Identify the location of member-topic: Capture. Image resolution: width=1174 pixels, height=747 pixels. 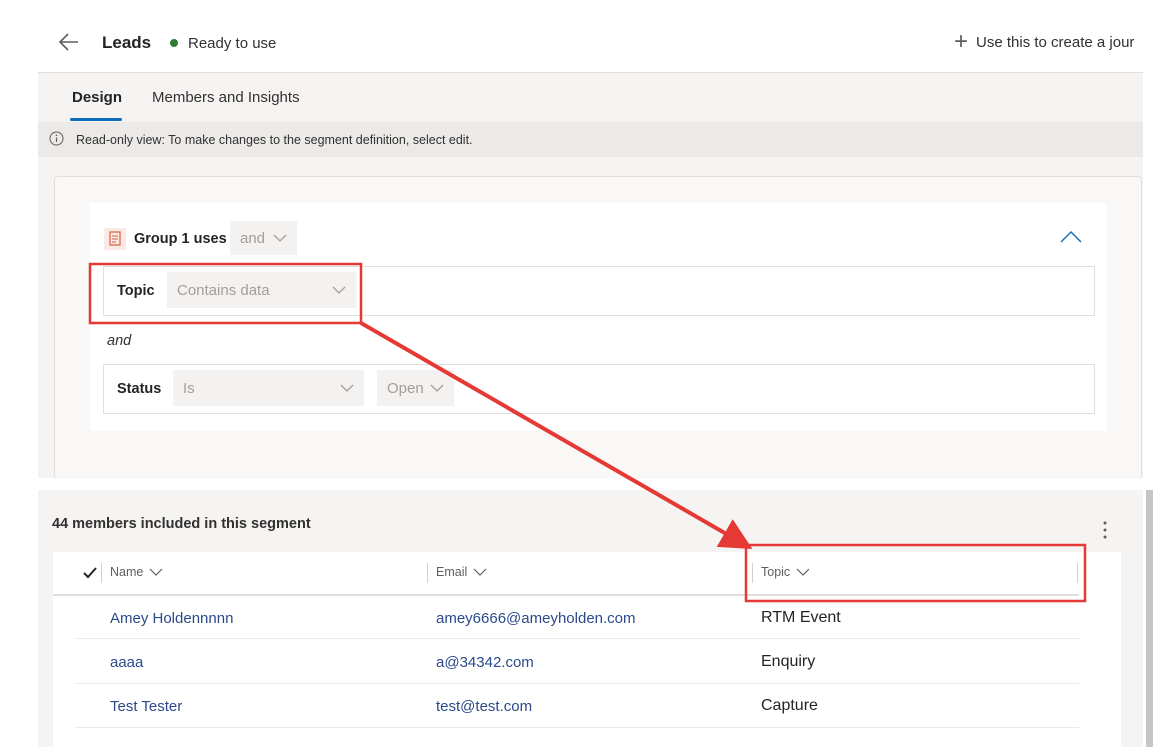
(789, 705).